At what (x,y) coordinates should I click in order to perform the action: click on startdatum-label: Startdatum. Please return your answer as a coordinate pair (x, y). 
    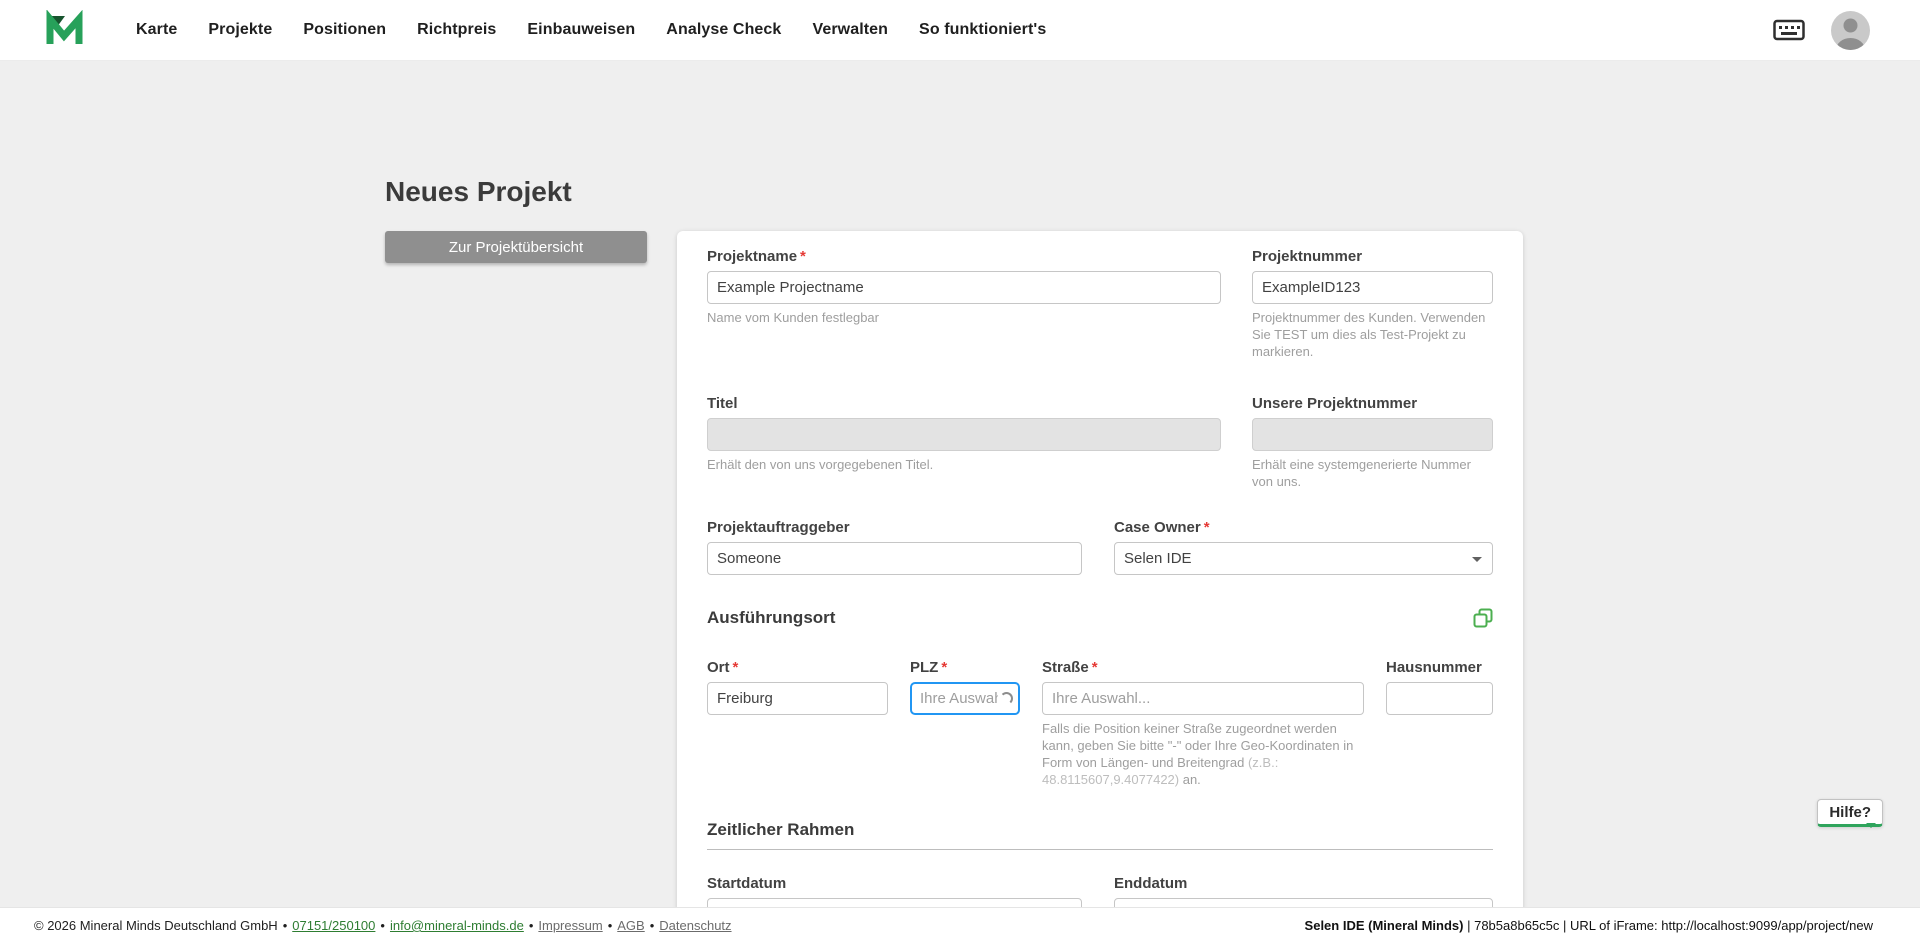
    Looking at the image, I should click on (747, 883).